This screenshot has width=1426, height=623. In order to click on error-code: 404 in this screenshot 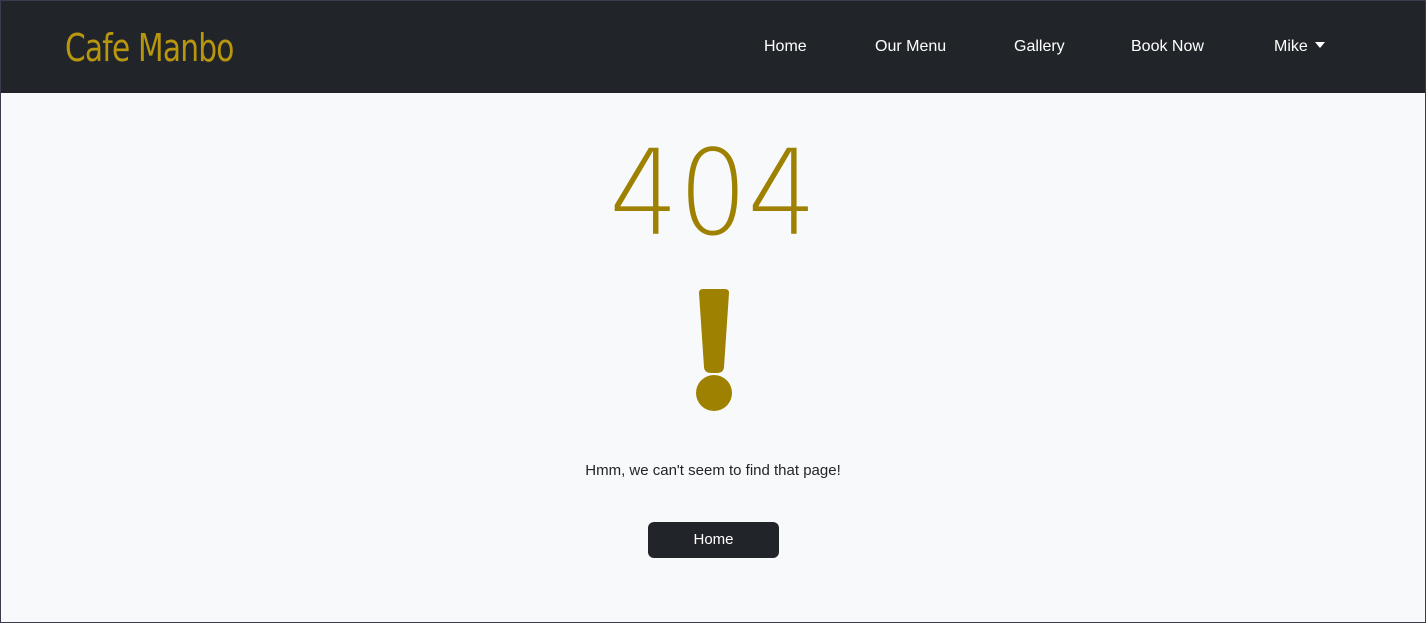, I will do `click(713, 193)`.